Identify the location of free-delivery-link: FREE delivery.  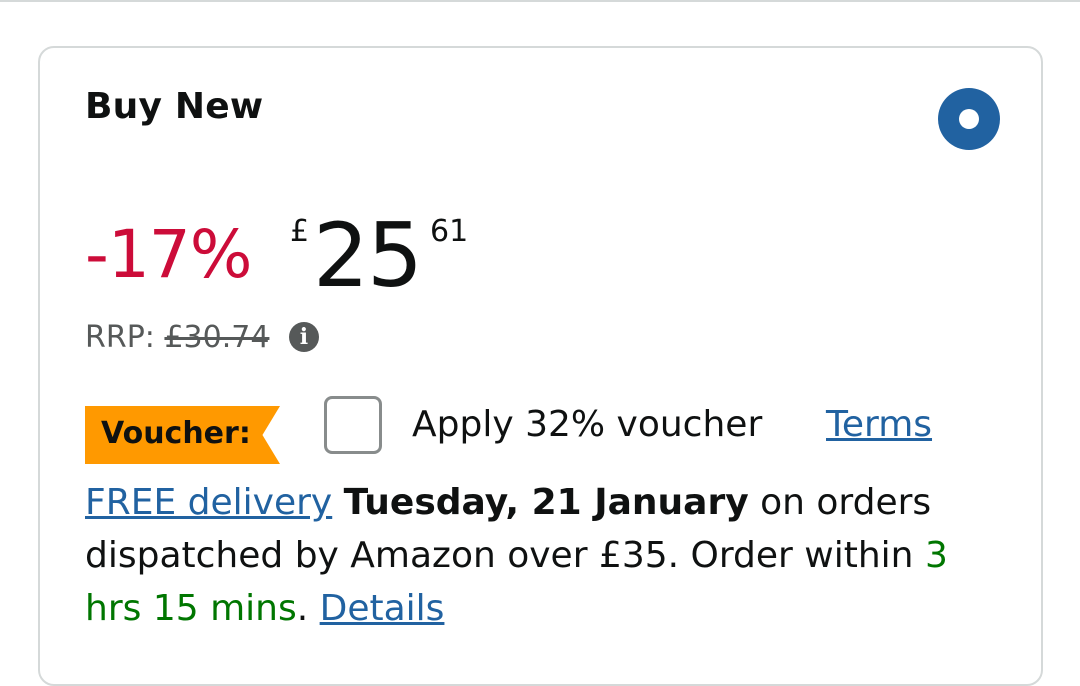
(208, 502).